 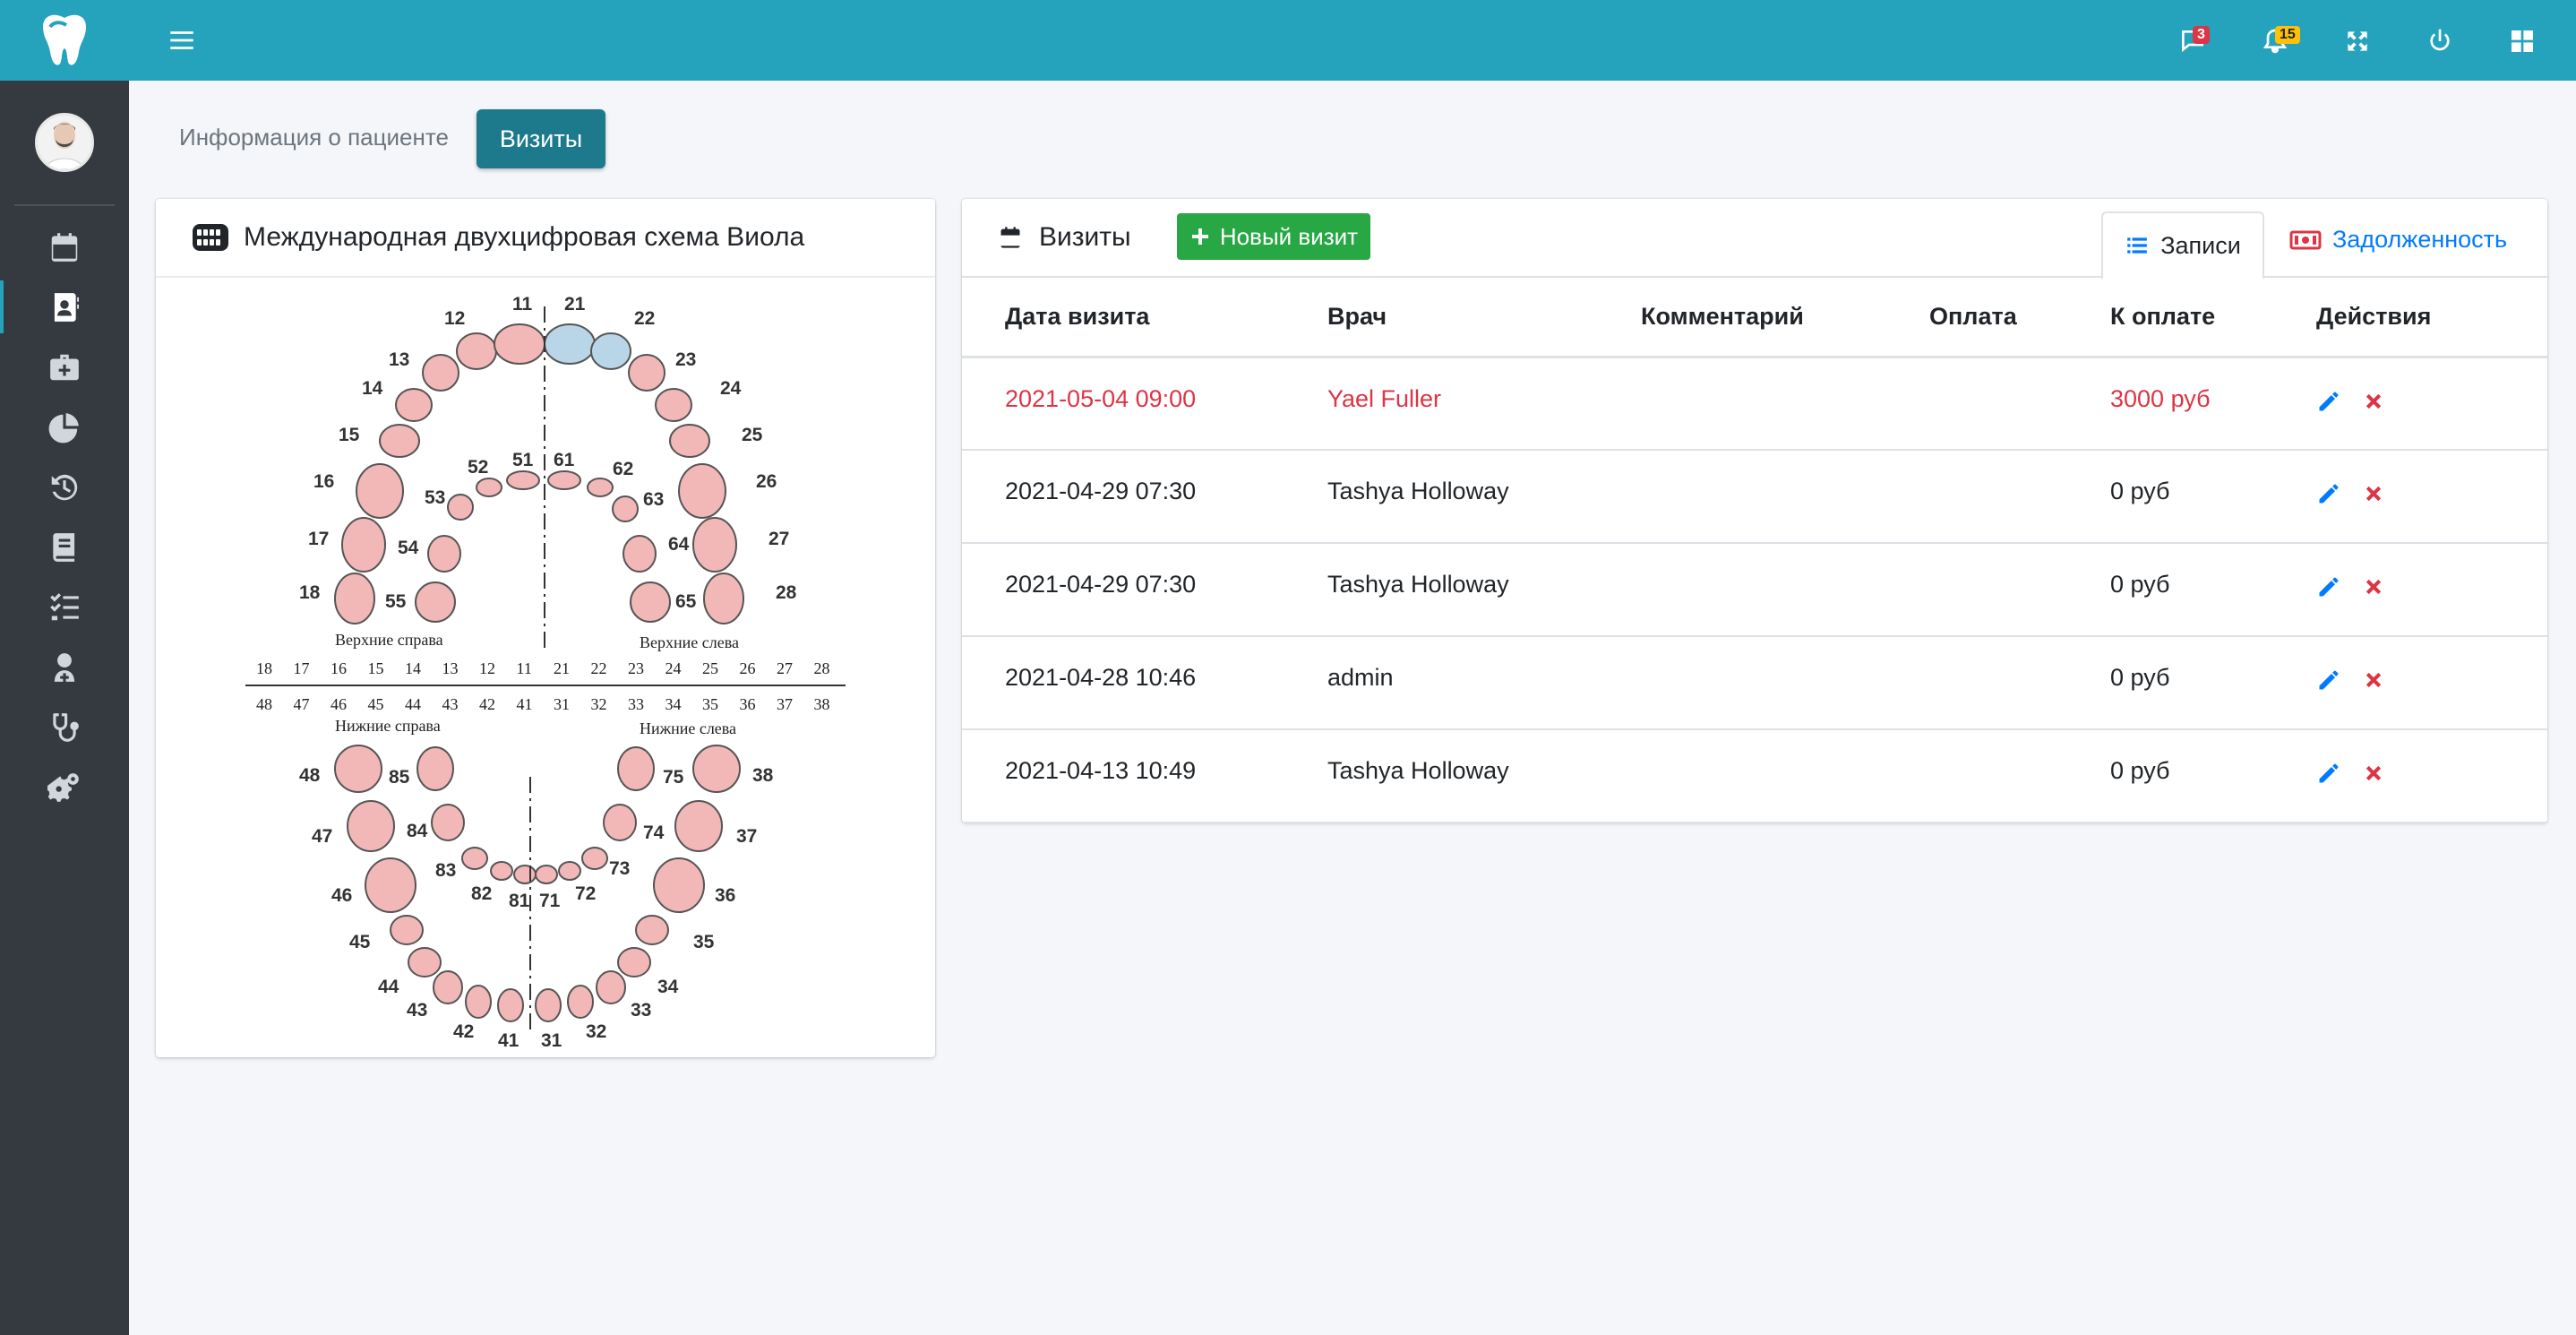 I want to click on col-doctor: Врач, so click(x=1441, y=318).